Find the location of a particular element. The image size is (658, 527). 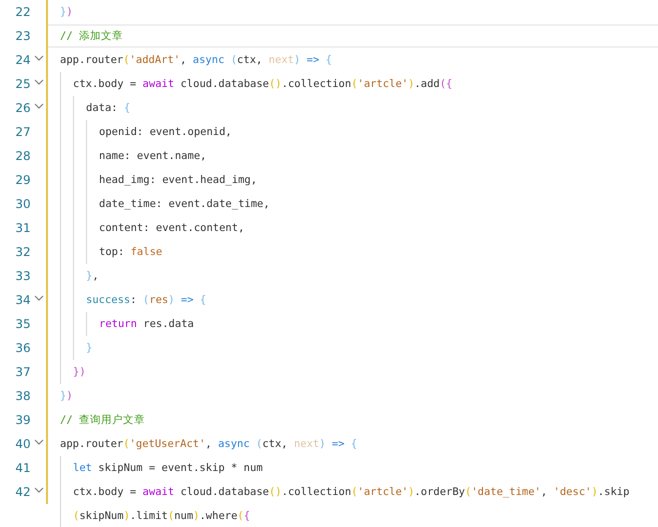

code-line: let skipNum = event.skip * num is located at coordinates (168, 468).